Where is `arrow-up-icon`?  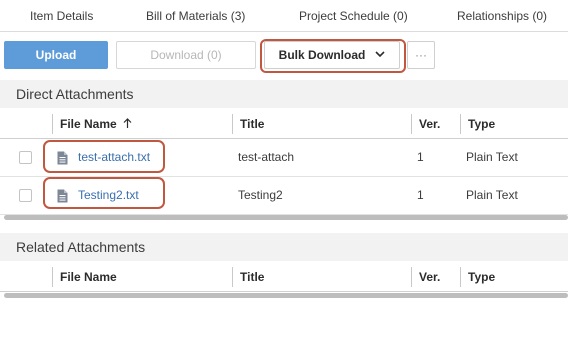
arrow-up-icon is located at coordinates (127, 125).